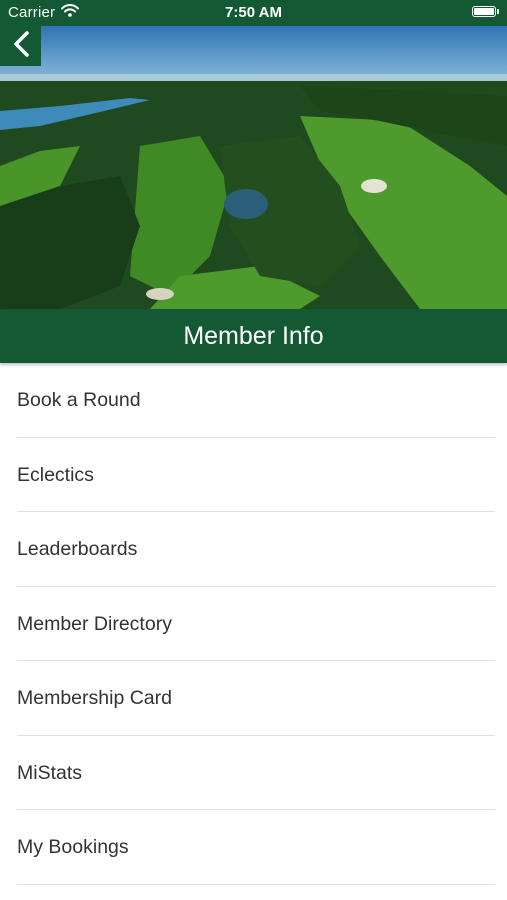 The height and width of the screenshot is (900, 507). Describe the element at coordinates (50, 772) in the screenshot. I see `menu-item-label: MiStats` at that location.